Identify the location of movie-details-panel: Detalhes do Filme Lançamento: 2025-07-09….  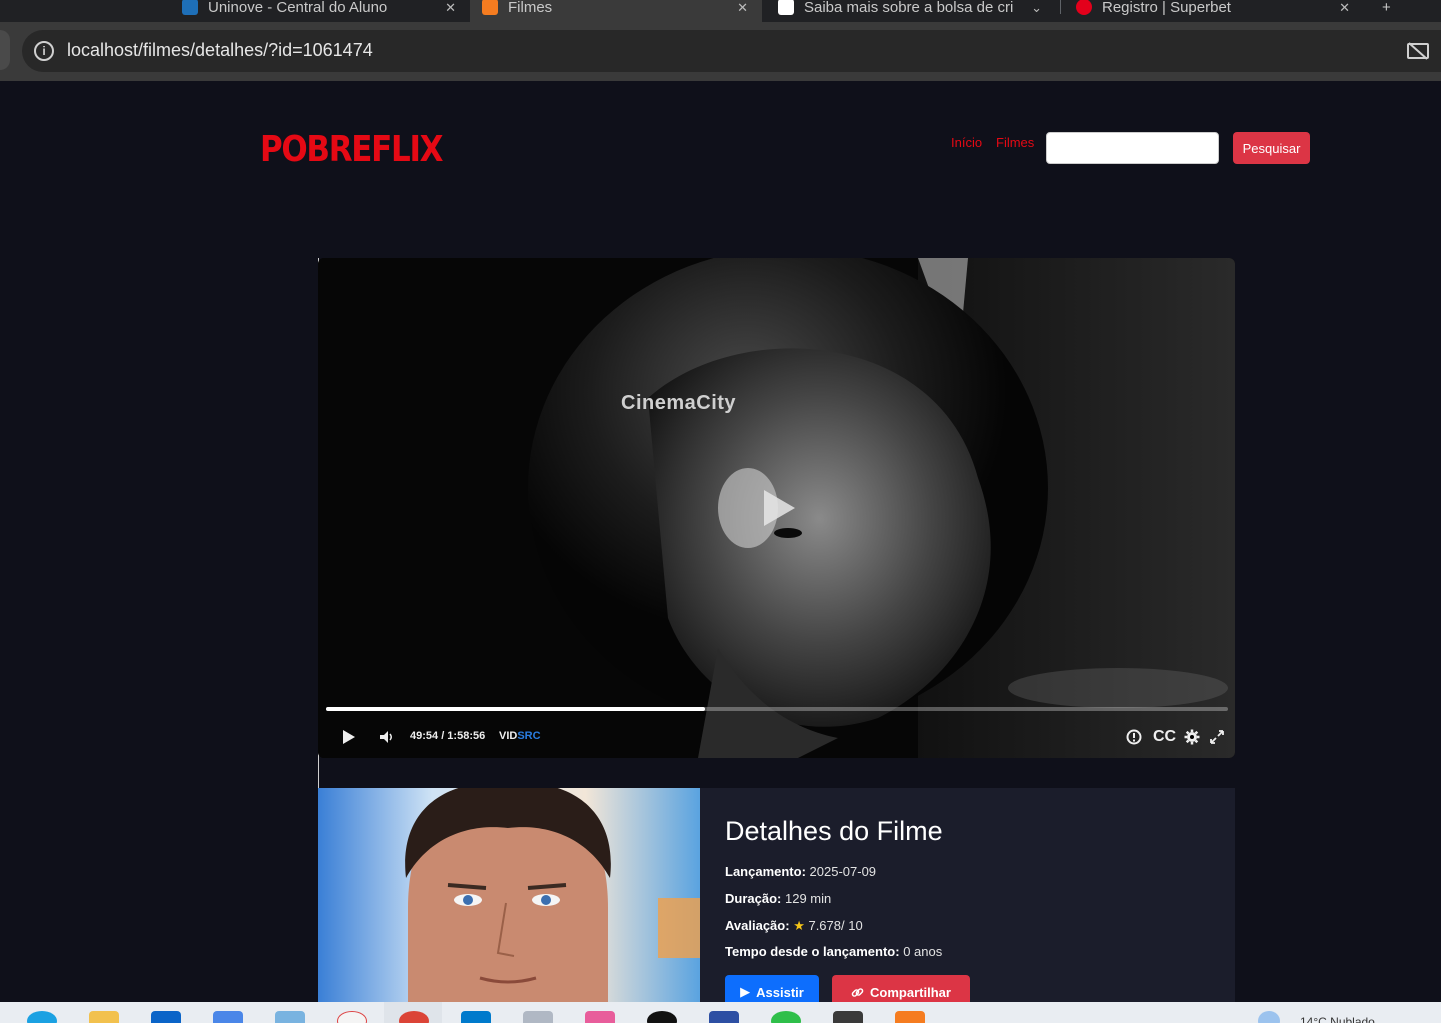
(776, 895).